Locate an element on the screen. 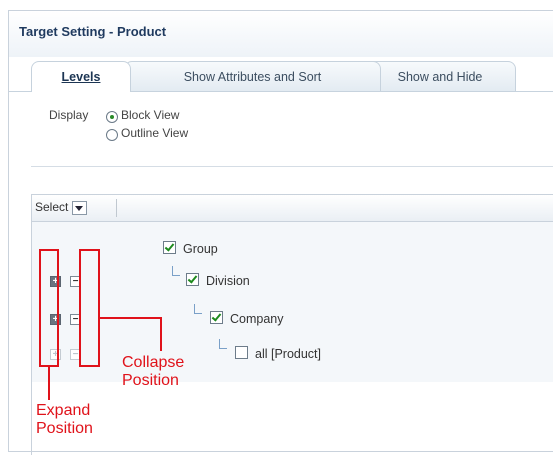  tab-show-attributes-label: Show Attributes and Sort is located at coordinates (252, 77).